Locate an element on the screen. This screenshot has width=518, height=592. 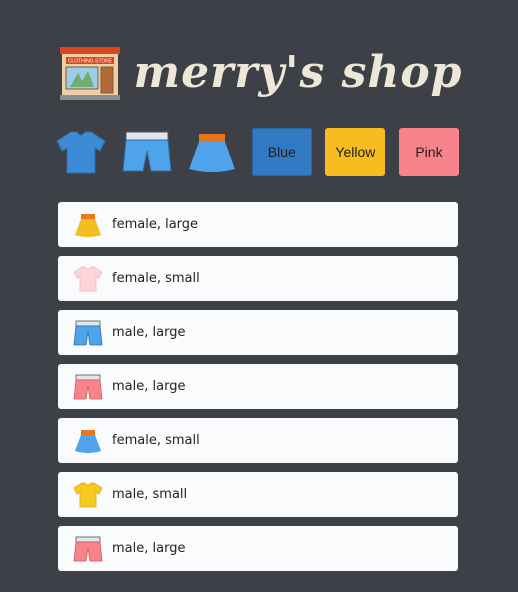
item-label: male, small is located at coordinates (150, 494).